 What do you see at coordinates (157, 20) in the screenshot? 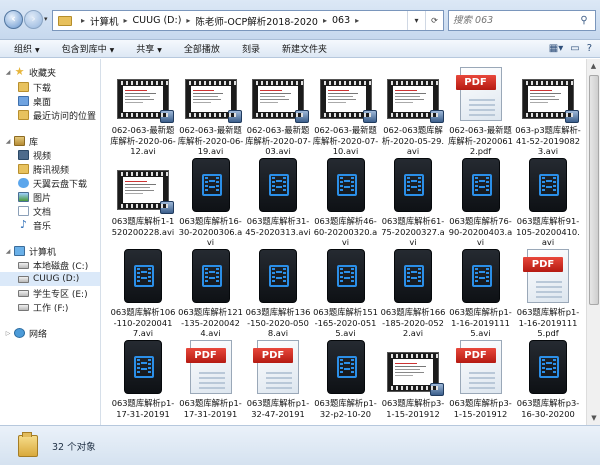
I see `breadcrumb-drive: CUUG (D:)` at bounding box center [157, 20].